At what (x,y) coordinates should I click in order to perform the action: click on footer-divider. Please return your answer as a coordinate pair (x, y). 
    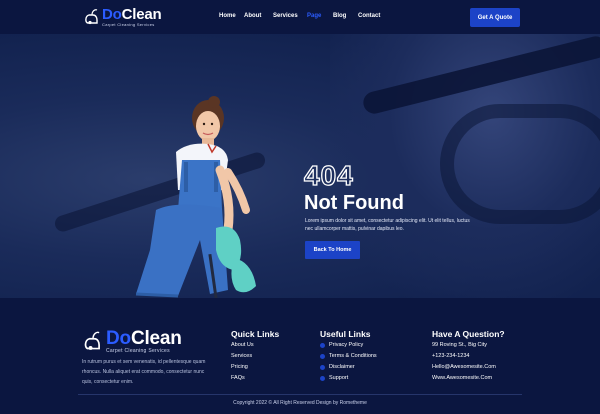
    Looking at the image, I should click on (300, 394).